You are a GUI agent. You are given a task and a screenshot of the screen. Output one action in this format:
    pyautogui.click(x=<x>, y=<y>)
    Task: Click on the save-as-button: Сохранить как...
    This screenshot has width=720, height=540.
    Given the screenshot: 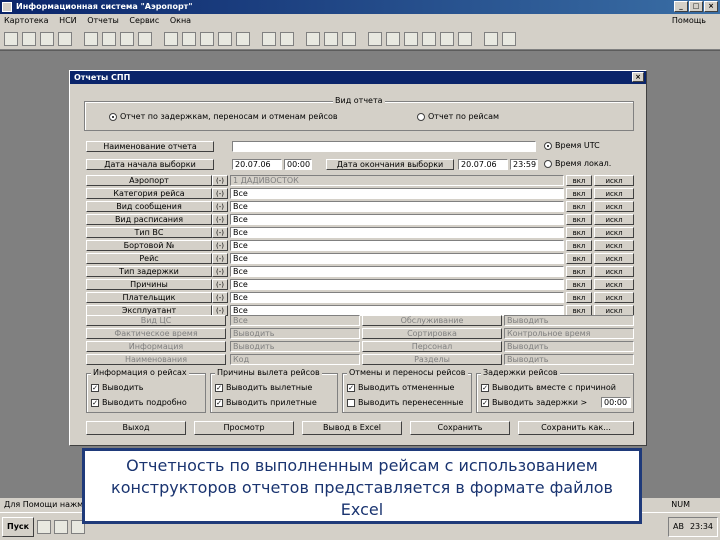 What is the action you would take?
    pyautogui.click(x=576, y=428)
    